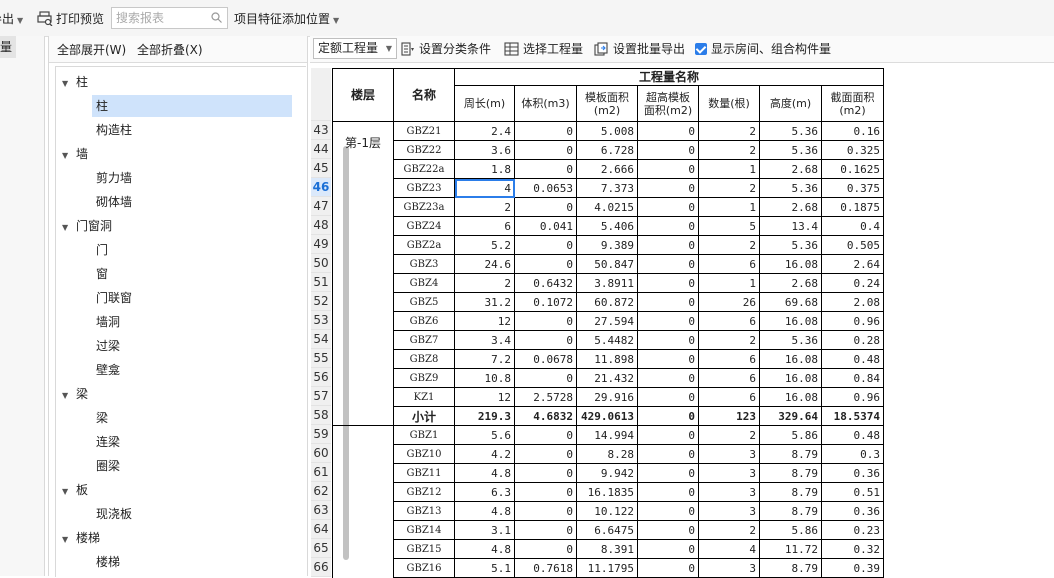 The width and height of the screenshot is (1054, 578). What do you see at coordinates (607, 492) in the screenshot?
I see `value-cell: 16.1835` at bounding box center [607, 492].